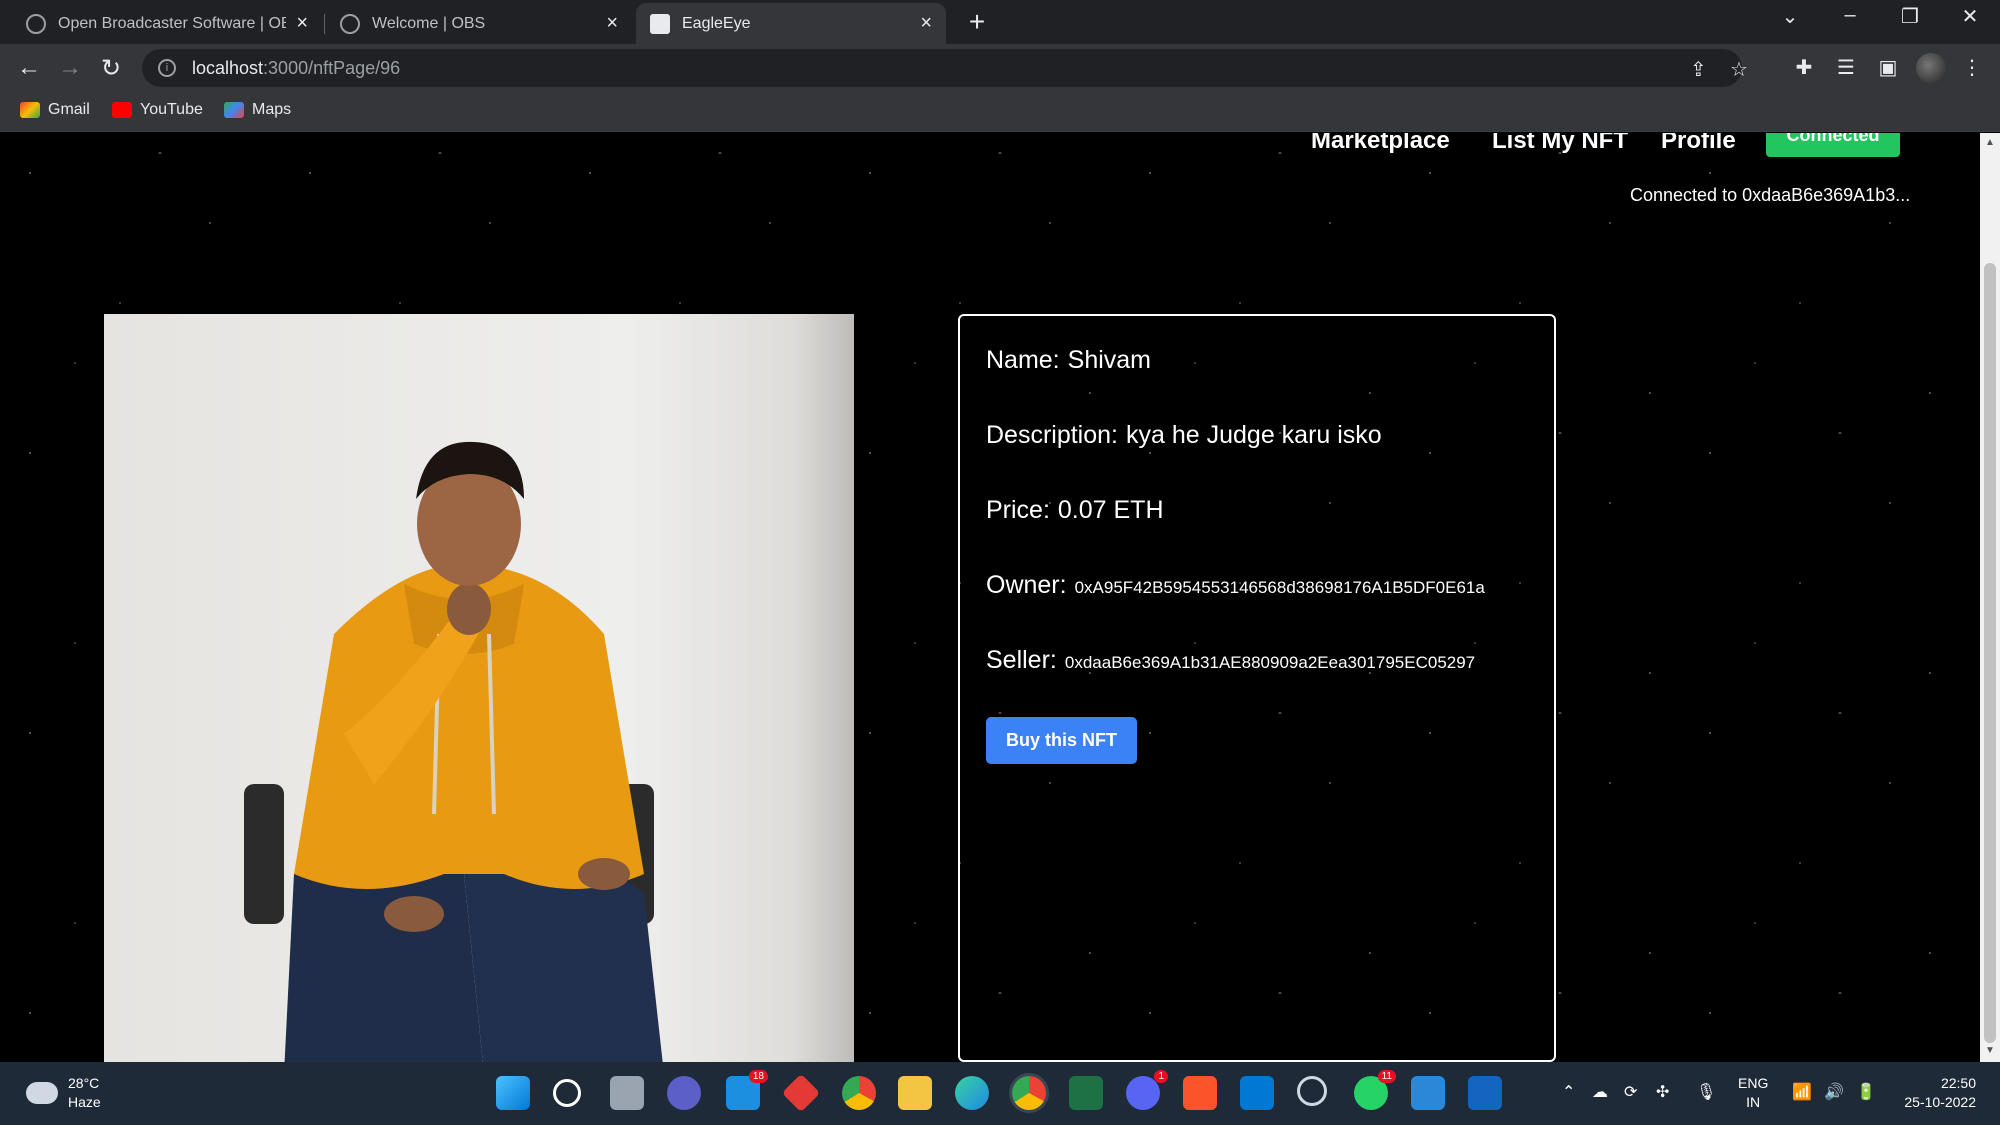 Image resolution: width=2000 pixels, height=1125 pixels. Describe the element at coordinates (513, 1093) in the screenshot. I see `start-windows-icon` at that location.